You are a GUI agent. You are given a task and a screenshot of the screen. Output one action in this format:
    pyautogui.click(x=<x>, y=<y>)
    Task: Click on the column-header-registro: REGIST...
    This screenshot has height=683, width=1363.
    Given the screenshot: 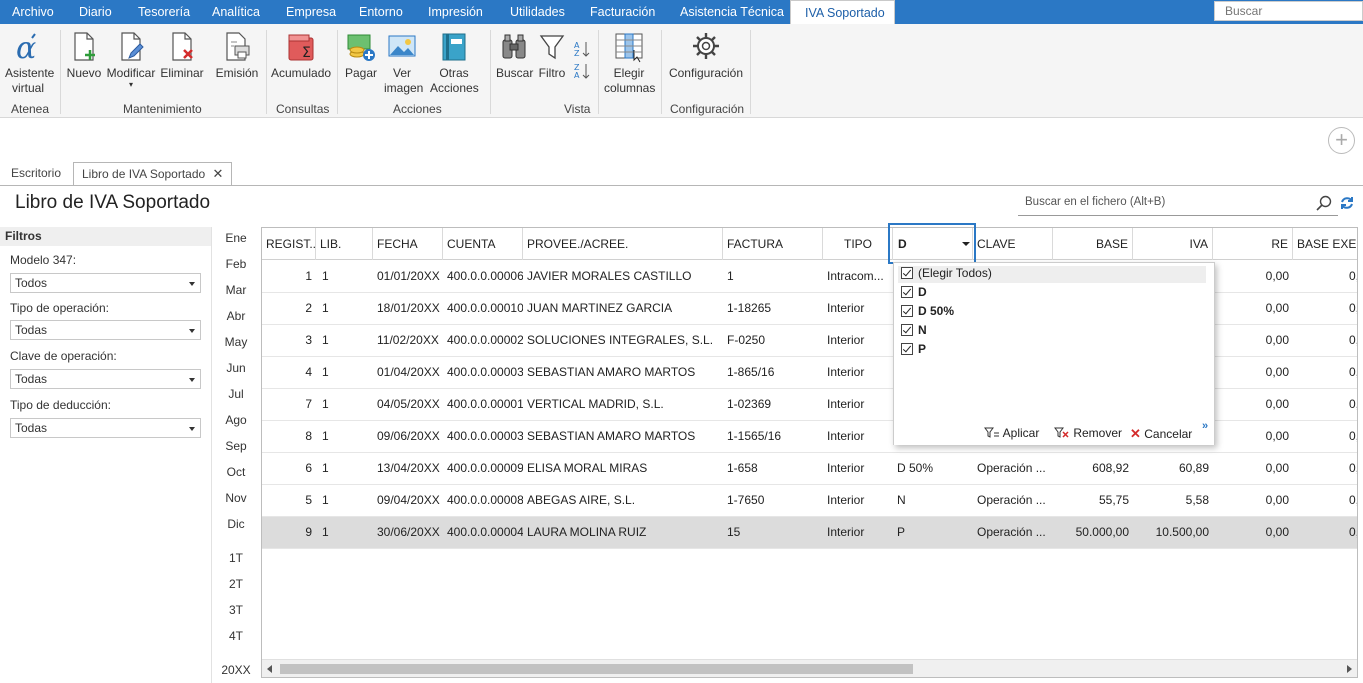 What is the action you would take?
    pyautogui.click(x=289, y=244)
    